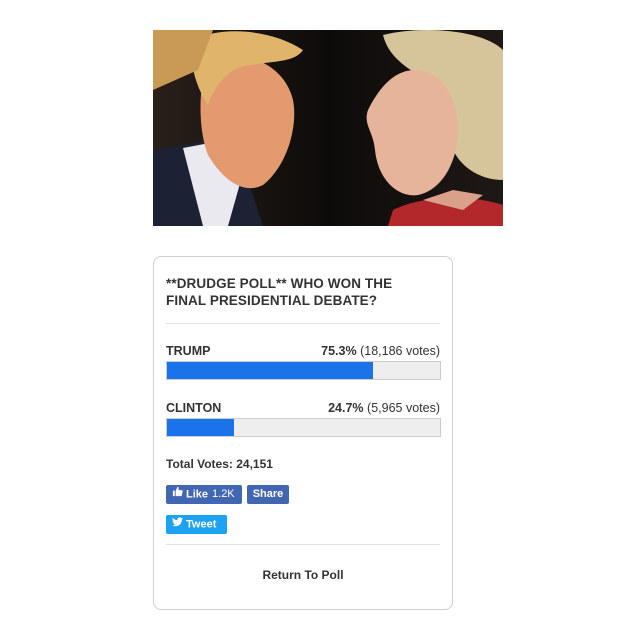 The image size is (619, 625). Describe the element at coordinates (201, 524) in the screenshot. I see `tweet-label: Tweet` at that location.